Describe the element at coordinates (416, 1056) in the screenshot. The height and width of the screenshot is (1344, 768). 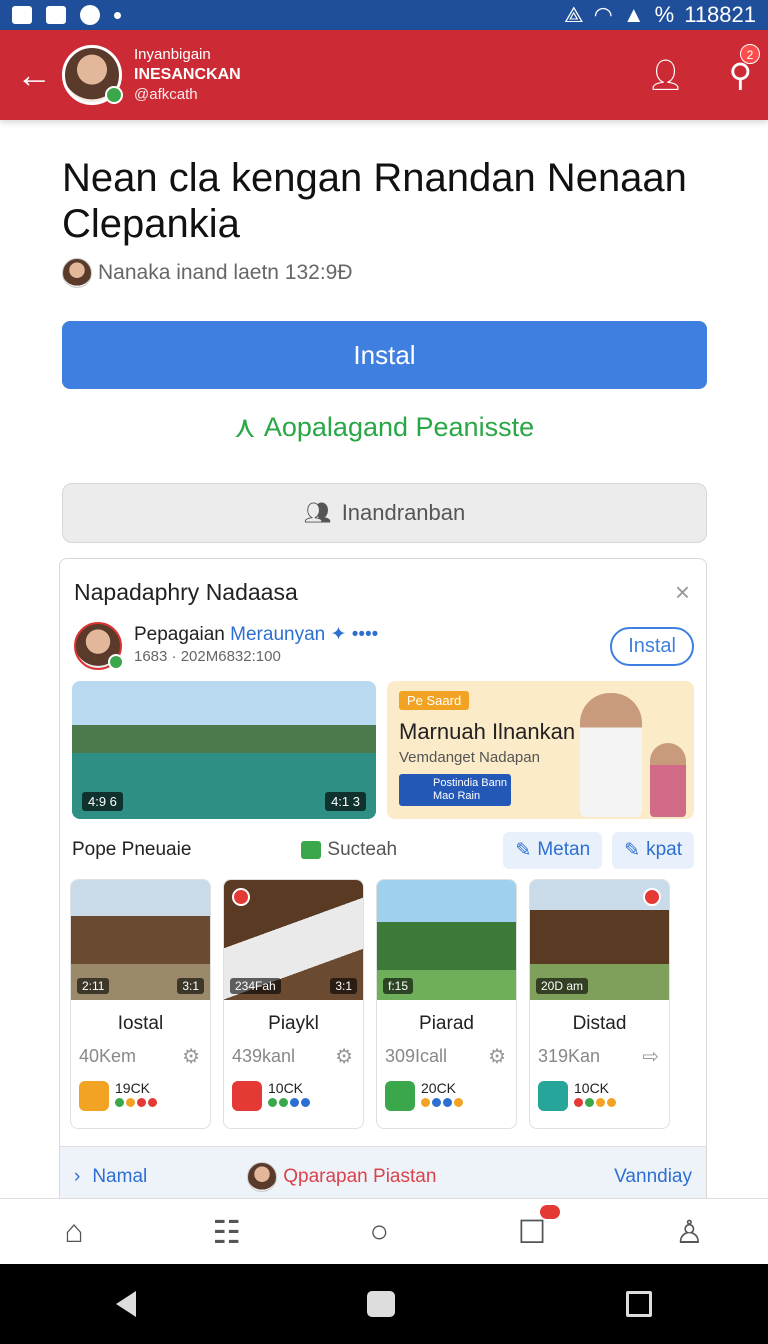
I see `tile-size: 309Icall` at that location.